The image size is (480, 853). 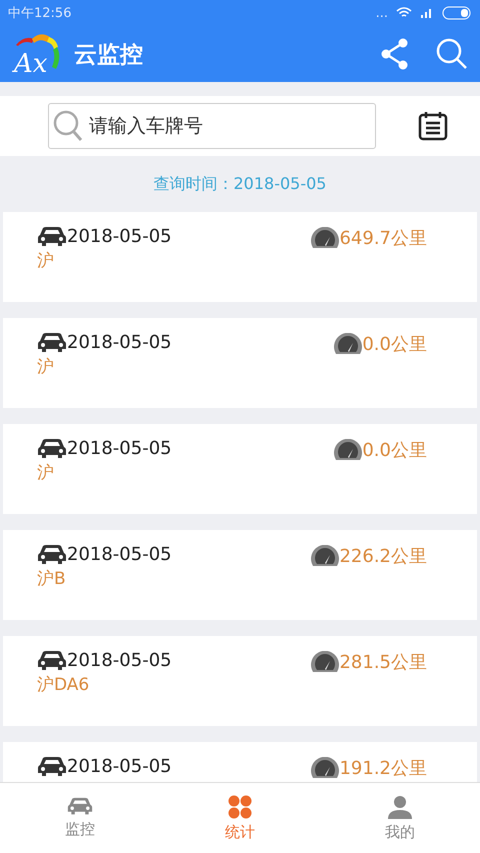 I want to click on person-icon, so click(x=400, y=806).